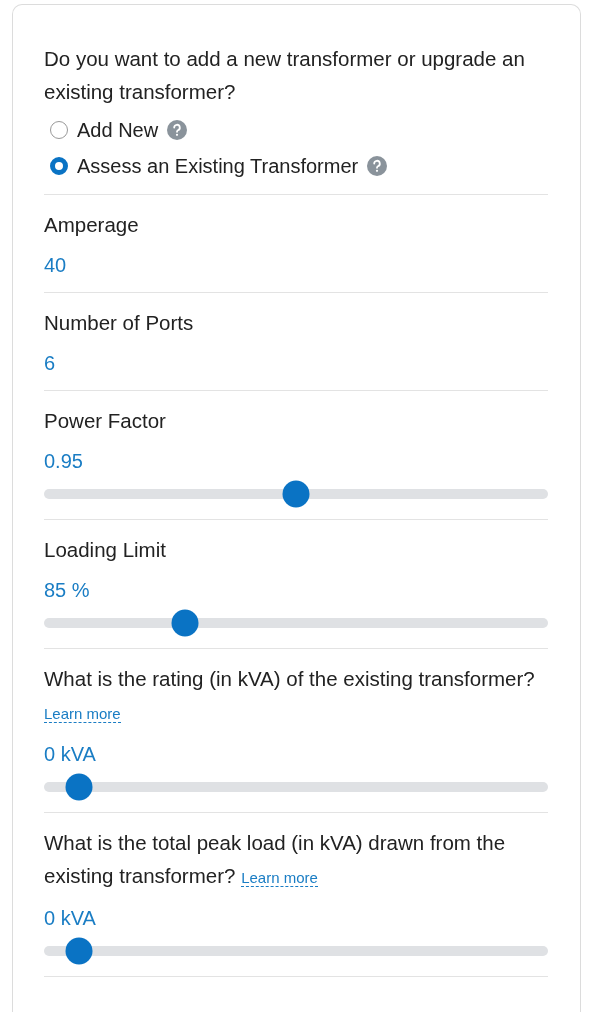 The width and height of the screenshot is (589, 1012). Describe the element at coordinates (50, 363) in the screenshot. I see `field-value: 6` at that location.